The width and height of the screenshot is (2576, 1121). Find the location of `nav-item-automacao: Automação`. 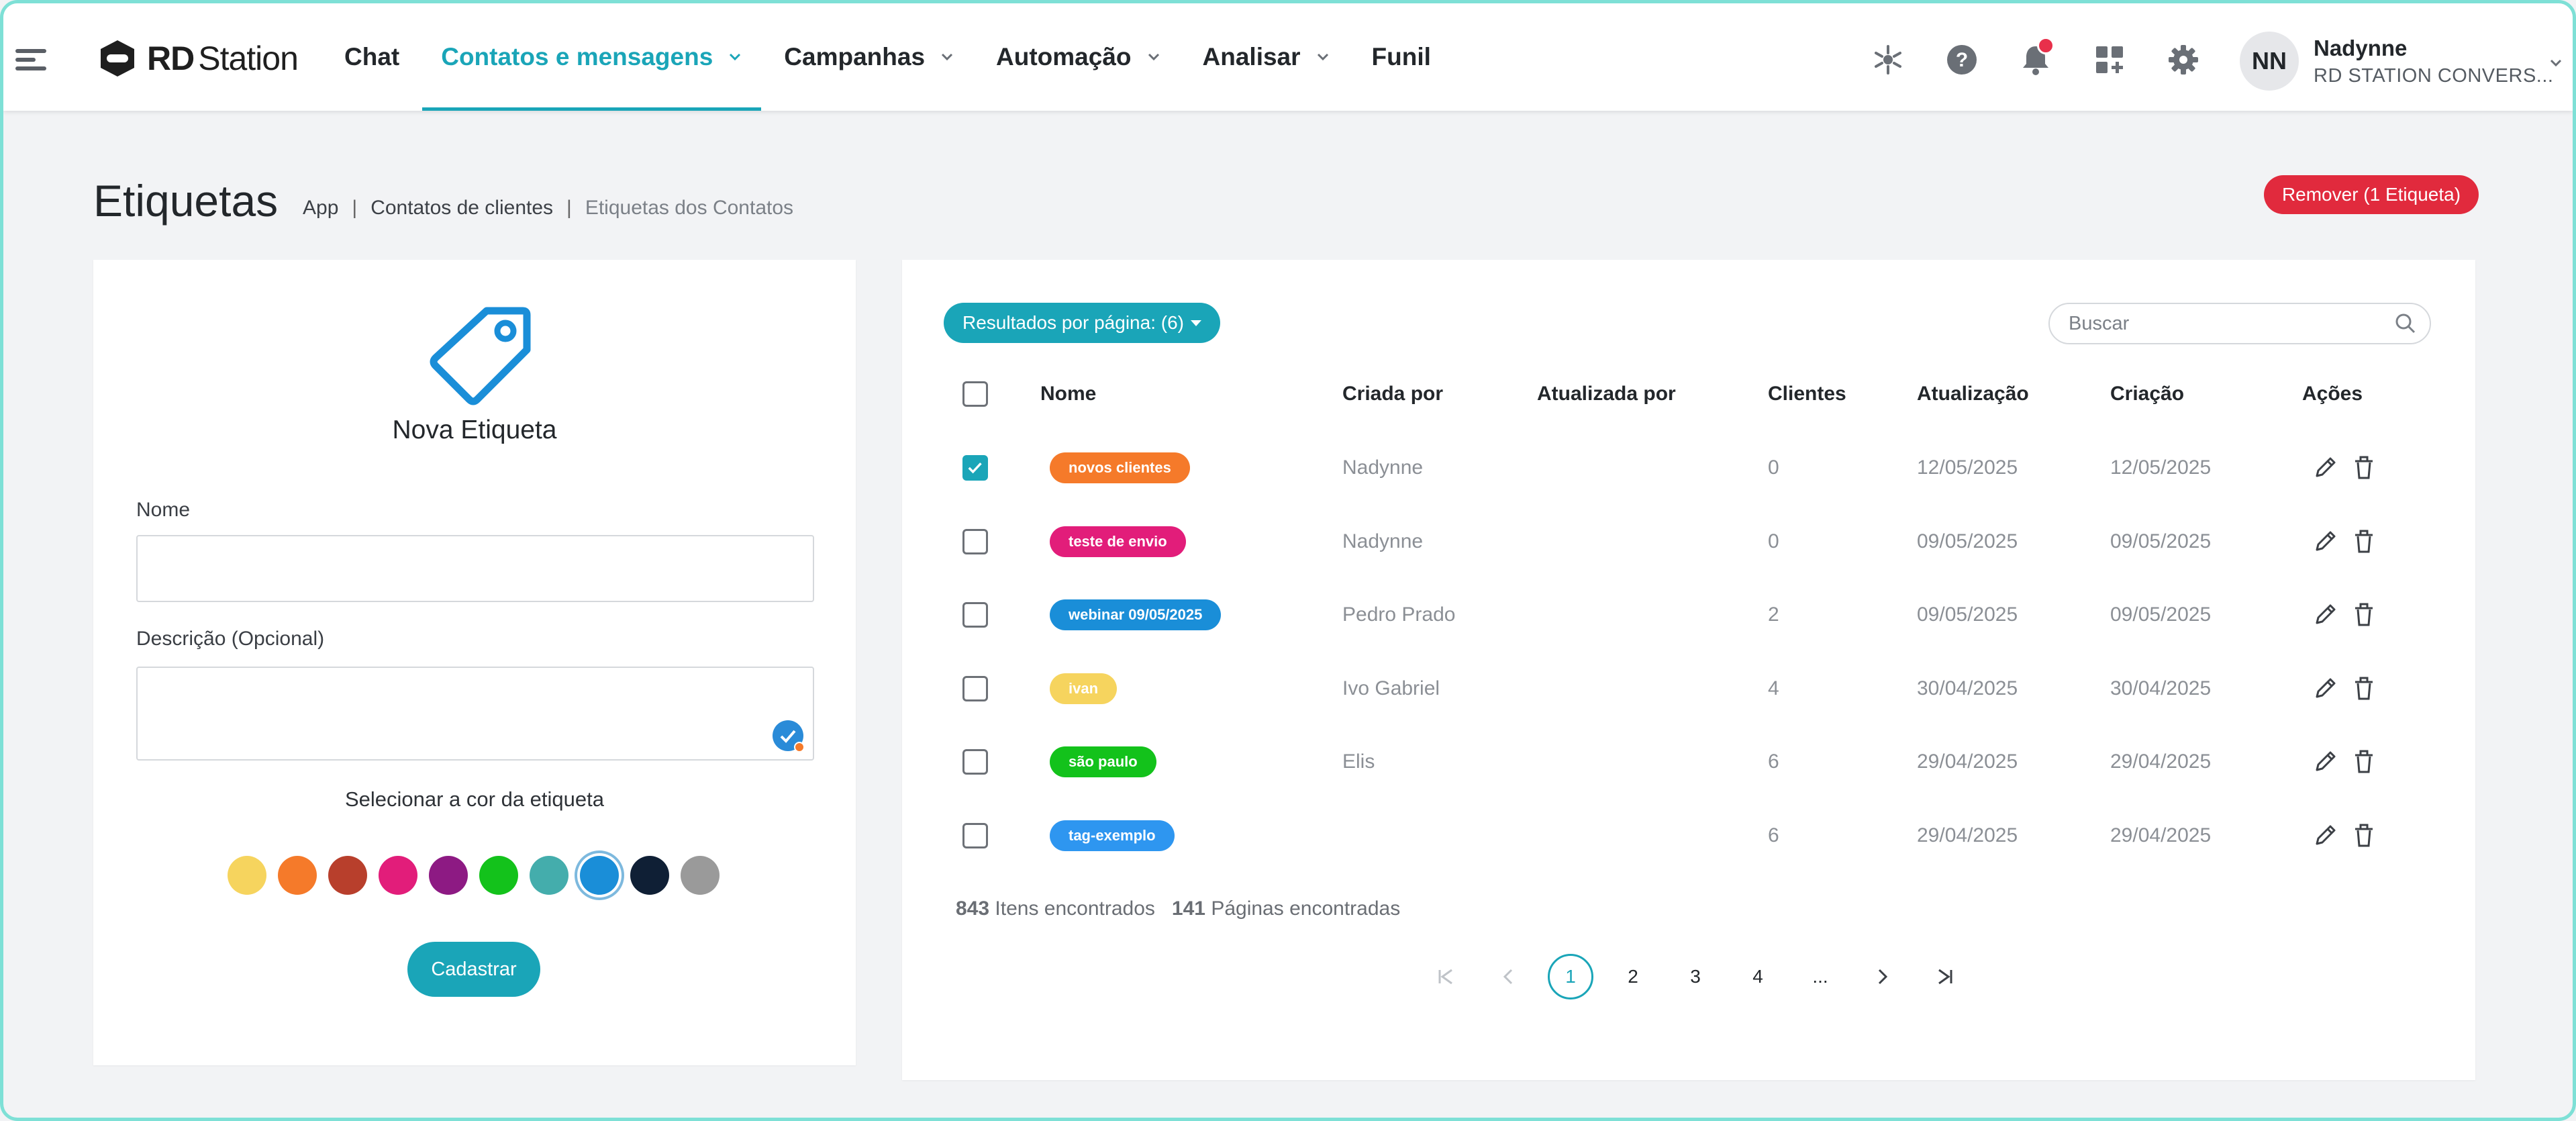

nav-item-automacao: Automação is located at coordinates (1078, 57).